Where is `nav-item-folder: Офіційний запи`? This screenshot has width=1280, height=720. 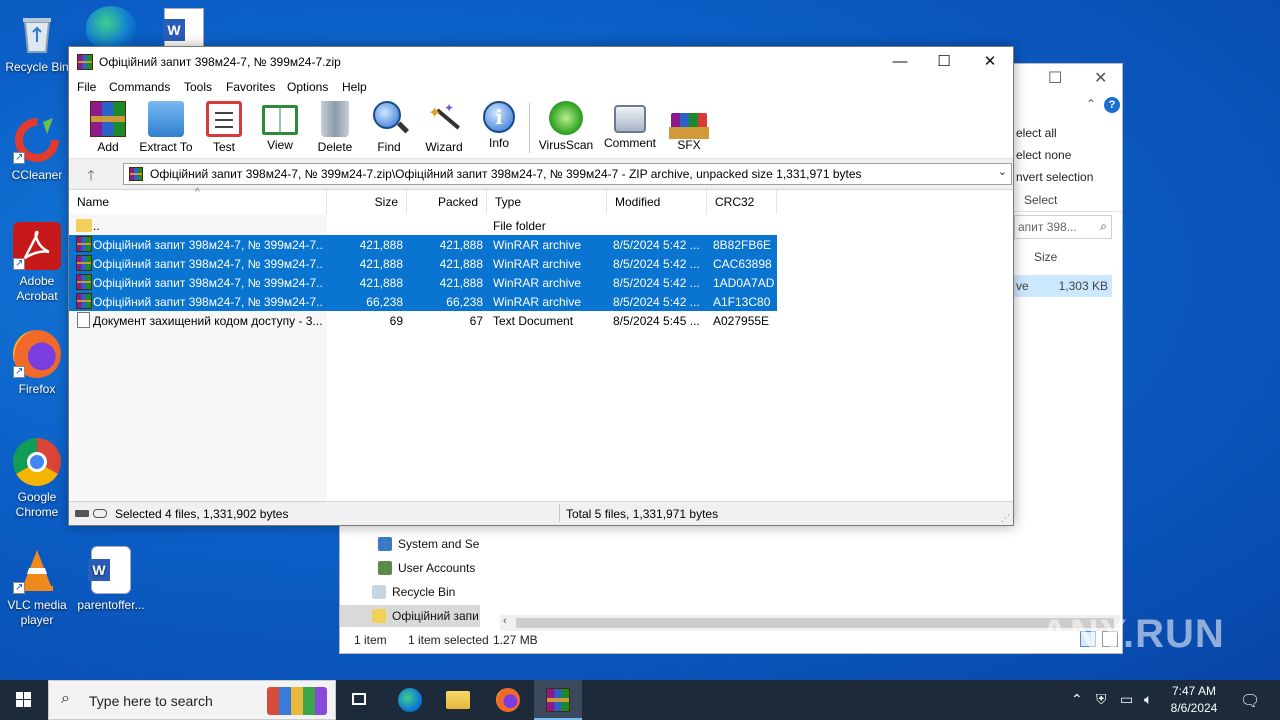 nav-item-folder: Офіційний запи is located at coordinates (410, 616).